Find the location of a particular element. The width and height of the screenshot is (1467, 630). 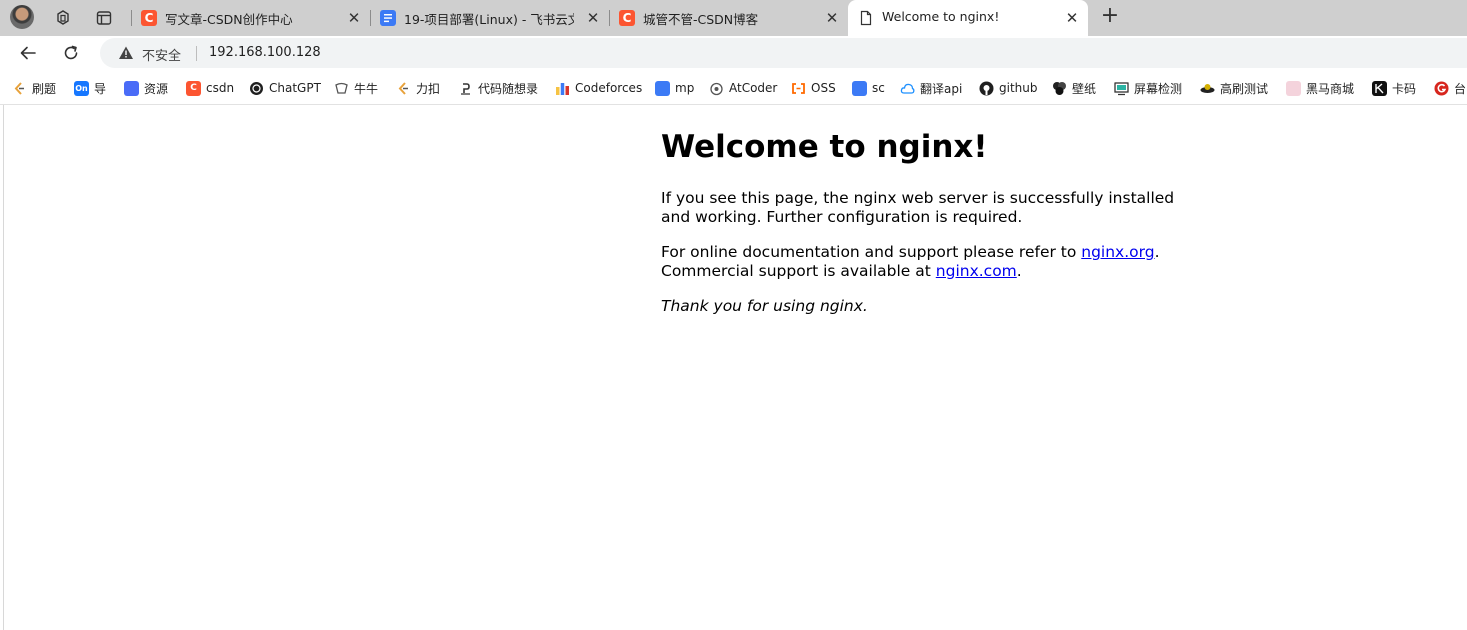

bookmark-oss: OSS is located at coordinates (813, 88).